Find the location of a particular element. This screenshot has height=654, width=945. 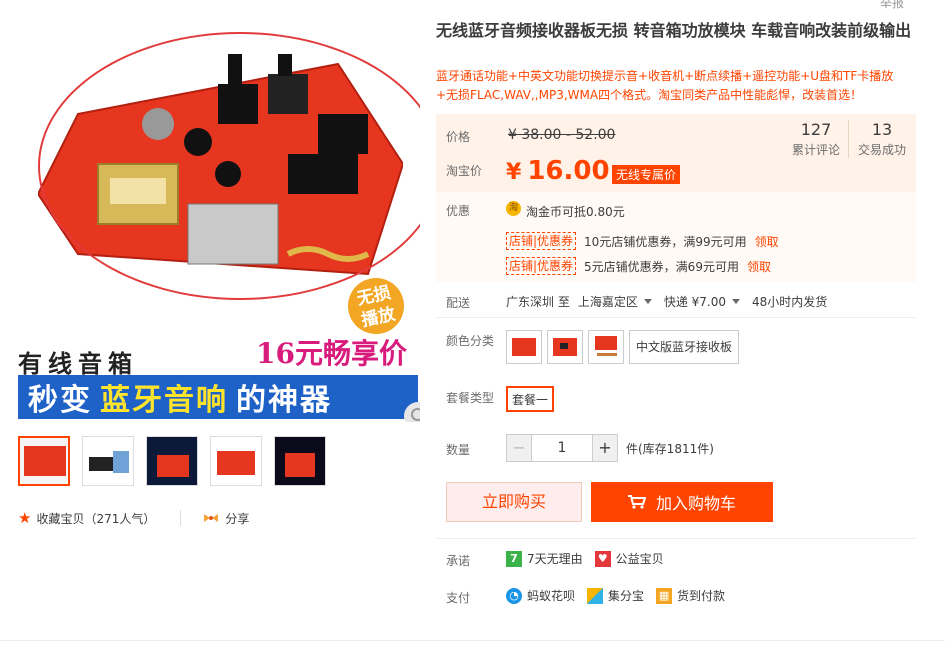

thumbnail-strip is located at coordinates (172, 461).